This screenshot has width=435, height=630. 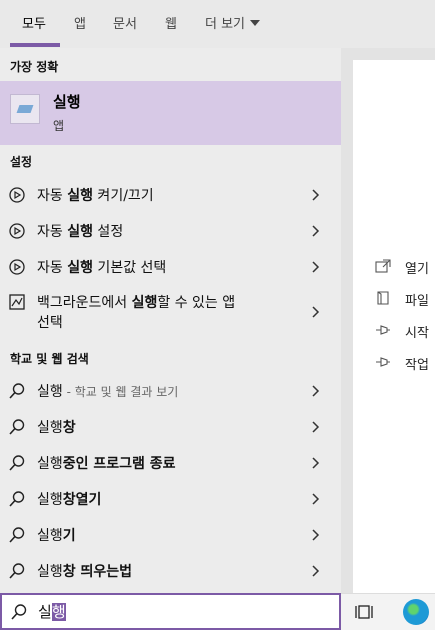 What do you see at coordinates (35, 45) in the screenshot?
I see `active-tab-indicator` at bounding box center [35, 45].